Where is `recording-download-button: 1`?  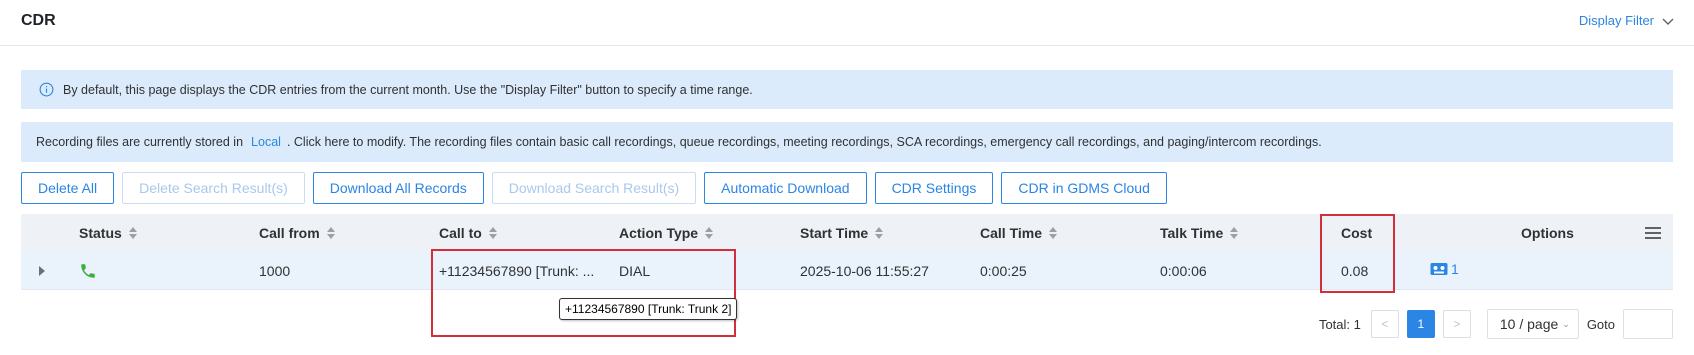
recording-download-button: 1 is located at coordinates (1444, 269).